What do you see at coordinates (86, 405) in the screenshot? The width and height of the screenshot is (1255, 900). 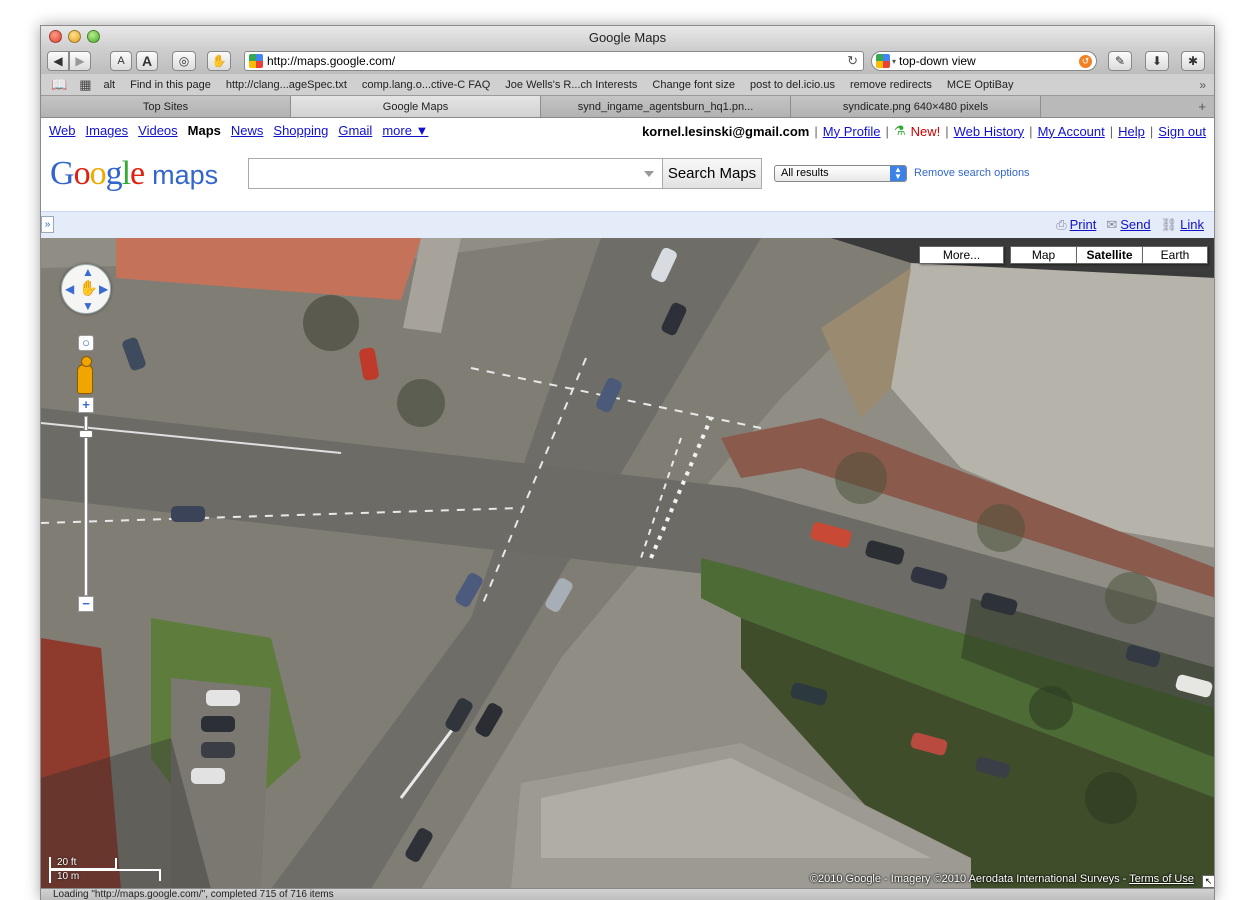 I see `zoom-in-button: +` at bounding box center [86, 405].